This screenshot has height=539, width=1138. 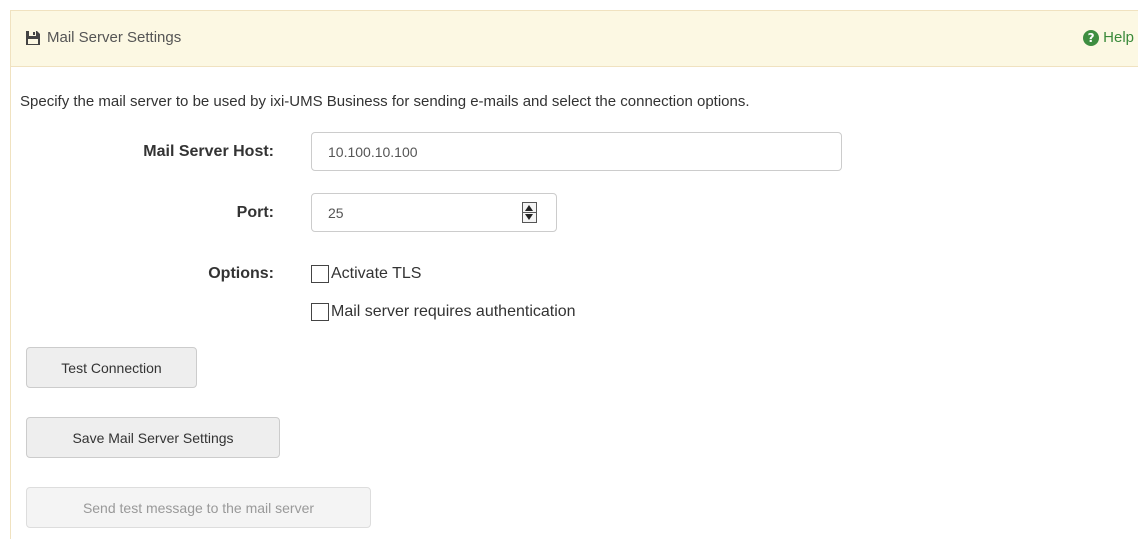 I want to click on mail-server-host-label: Mail Server Host:, so click(x=208, y=151).